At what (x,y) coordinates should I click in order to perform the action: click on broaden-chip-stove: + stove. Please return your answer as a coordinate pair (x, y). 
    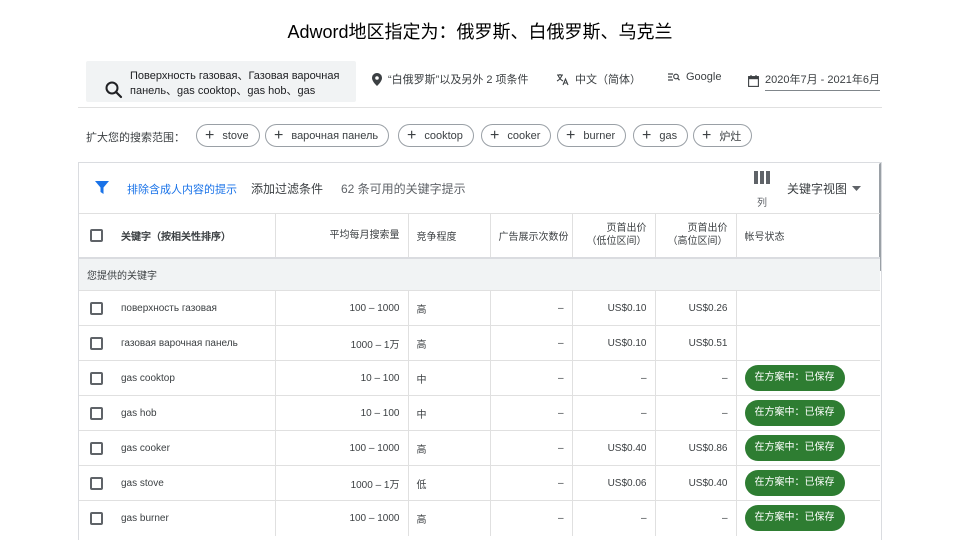
    Looking at the image, I should click on (228, 135).